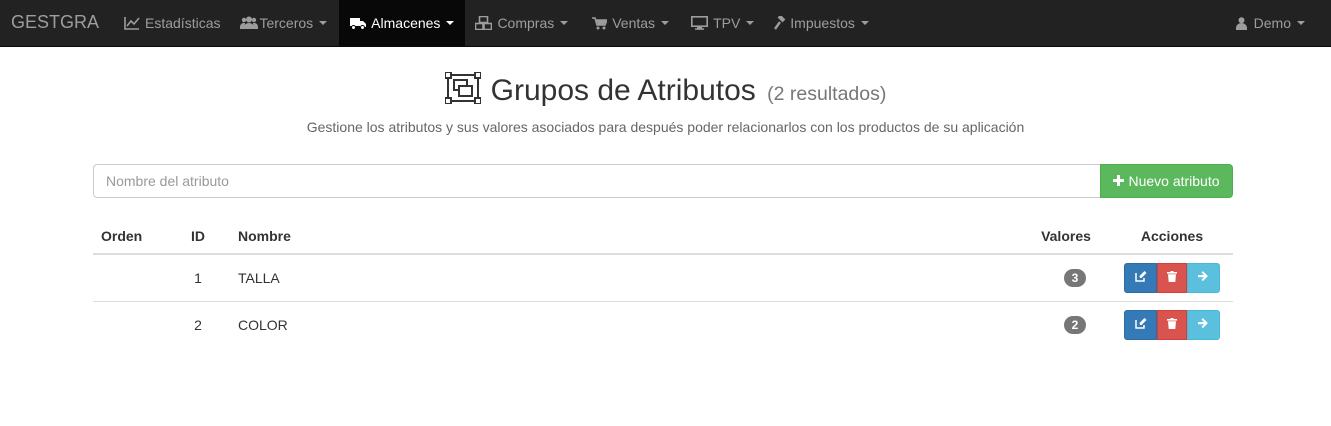 The width and height of the screenshot is (1331, 426). What do you see at coordinates (132, 23) in the screenshot?
I see `chart-line-icon` at bounding box center [132, 23].